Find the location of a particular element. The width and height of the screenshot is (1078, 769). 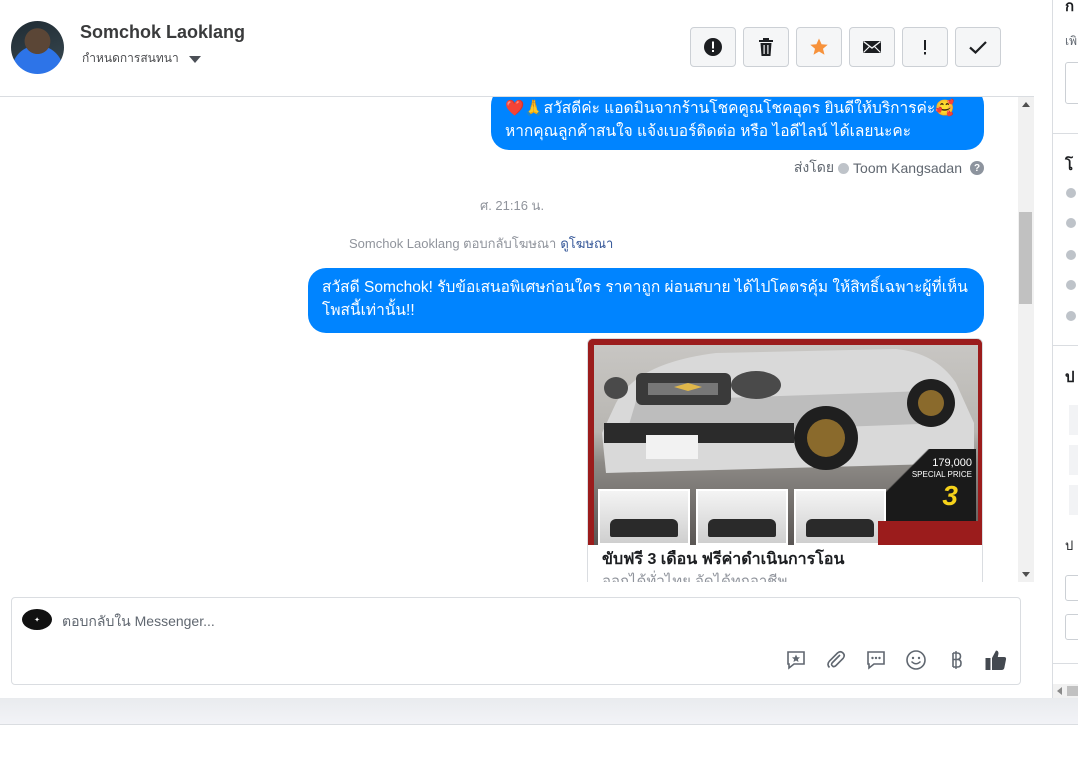

page-footer-band is located at coordinates (539, 711).